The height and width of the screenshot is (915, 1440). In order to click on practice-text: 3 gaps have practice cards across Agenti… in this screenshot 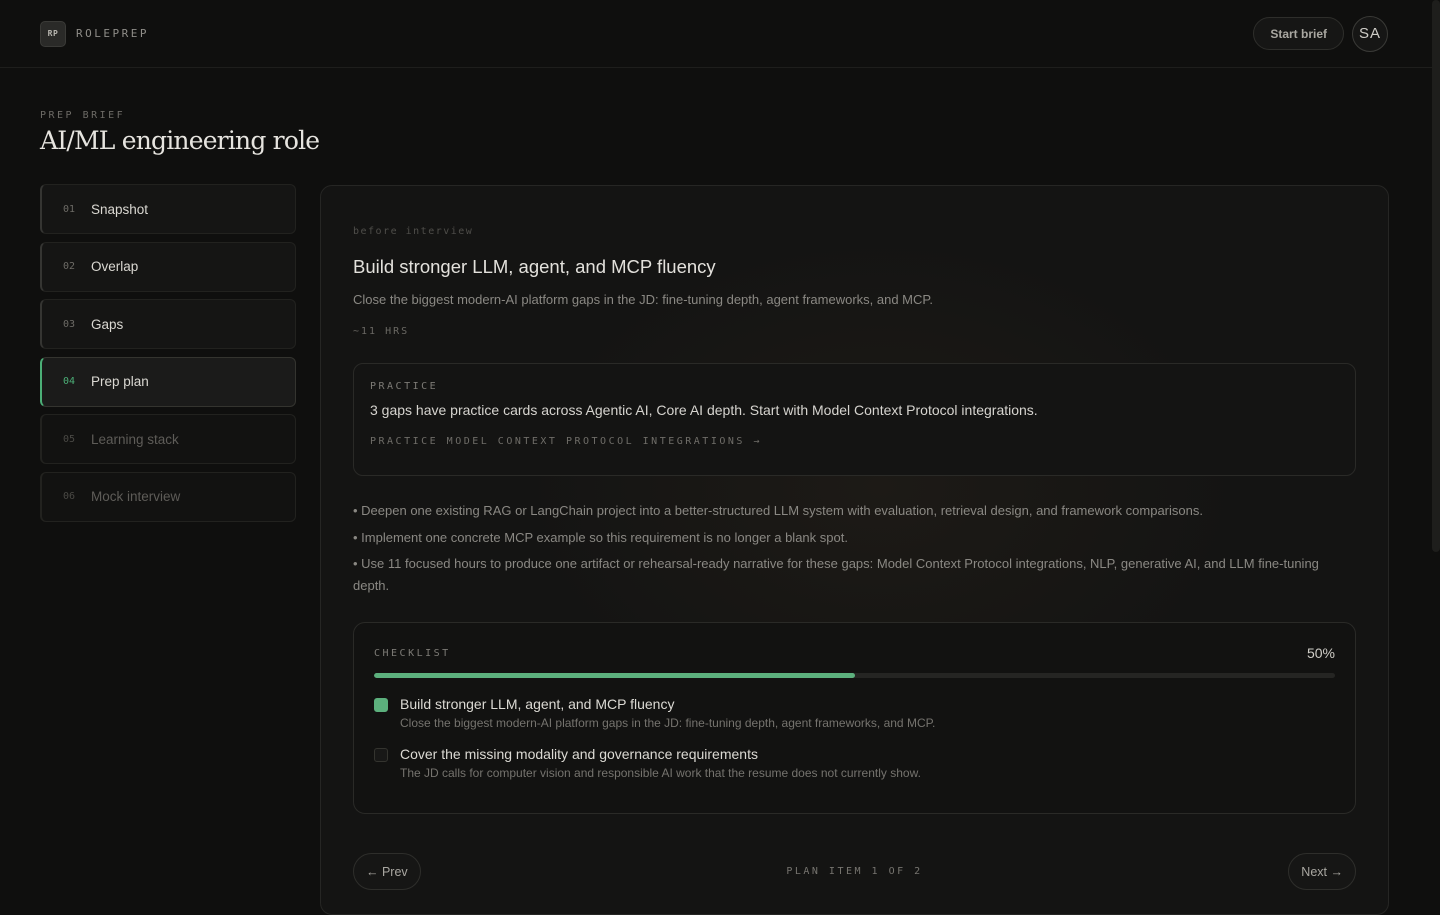, I will do `click(704, 410)`.